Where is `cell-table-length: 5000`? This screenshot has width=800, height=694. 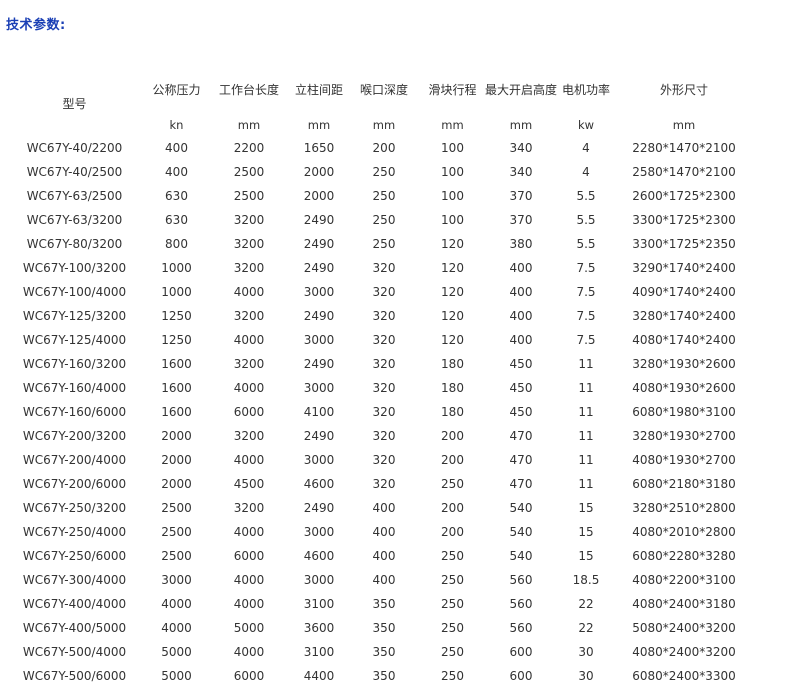
cell-table-length: 5000 is located at coordinates (249, 628).